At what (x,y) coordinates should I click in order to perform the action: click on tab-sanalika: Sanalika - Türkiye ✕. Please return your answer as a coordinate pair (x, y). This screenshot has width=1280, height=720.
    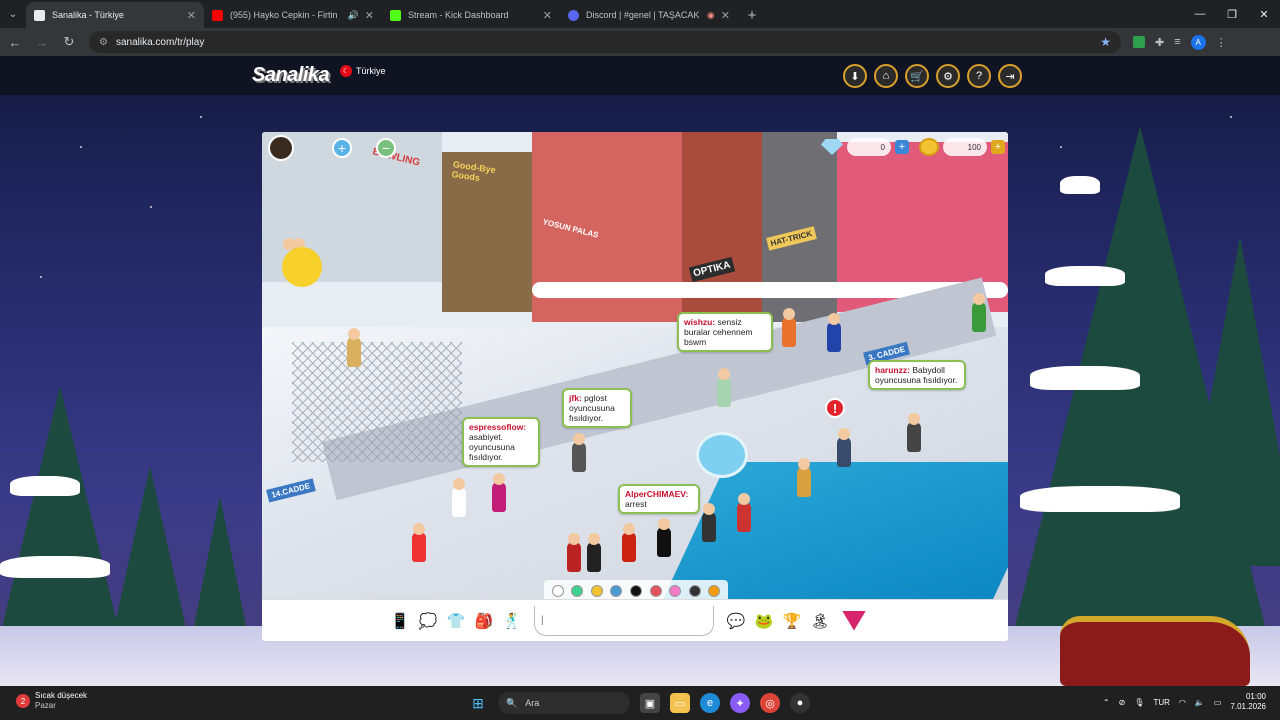
    Looking at the image, I should click on (115, 15).